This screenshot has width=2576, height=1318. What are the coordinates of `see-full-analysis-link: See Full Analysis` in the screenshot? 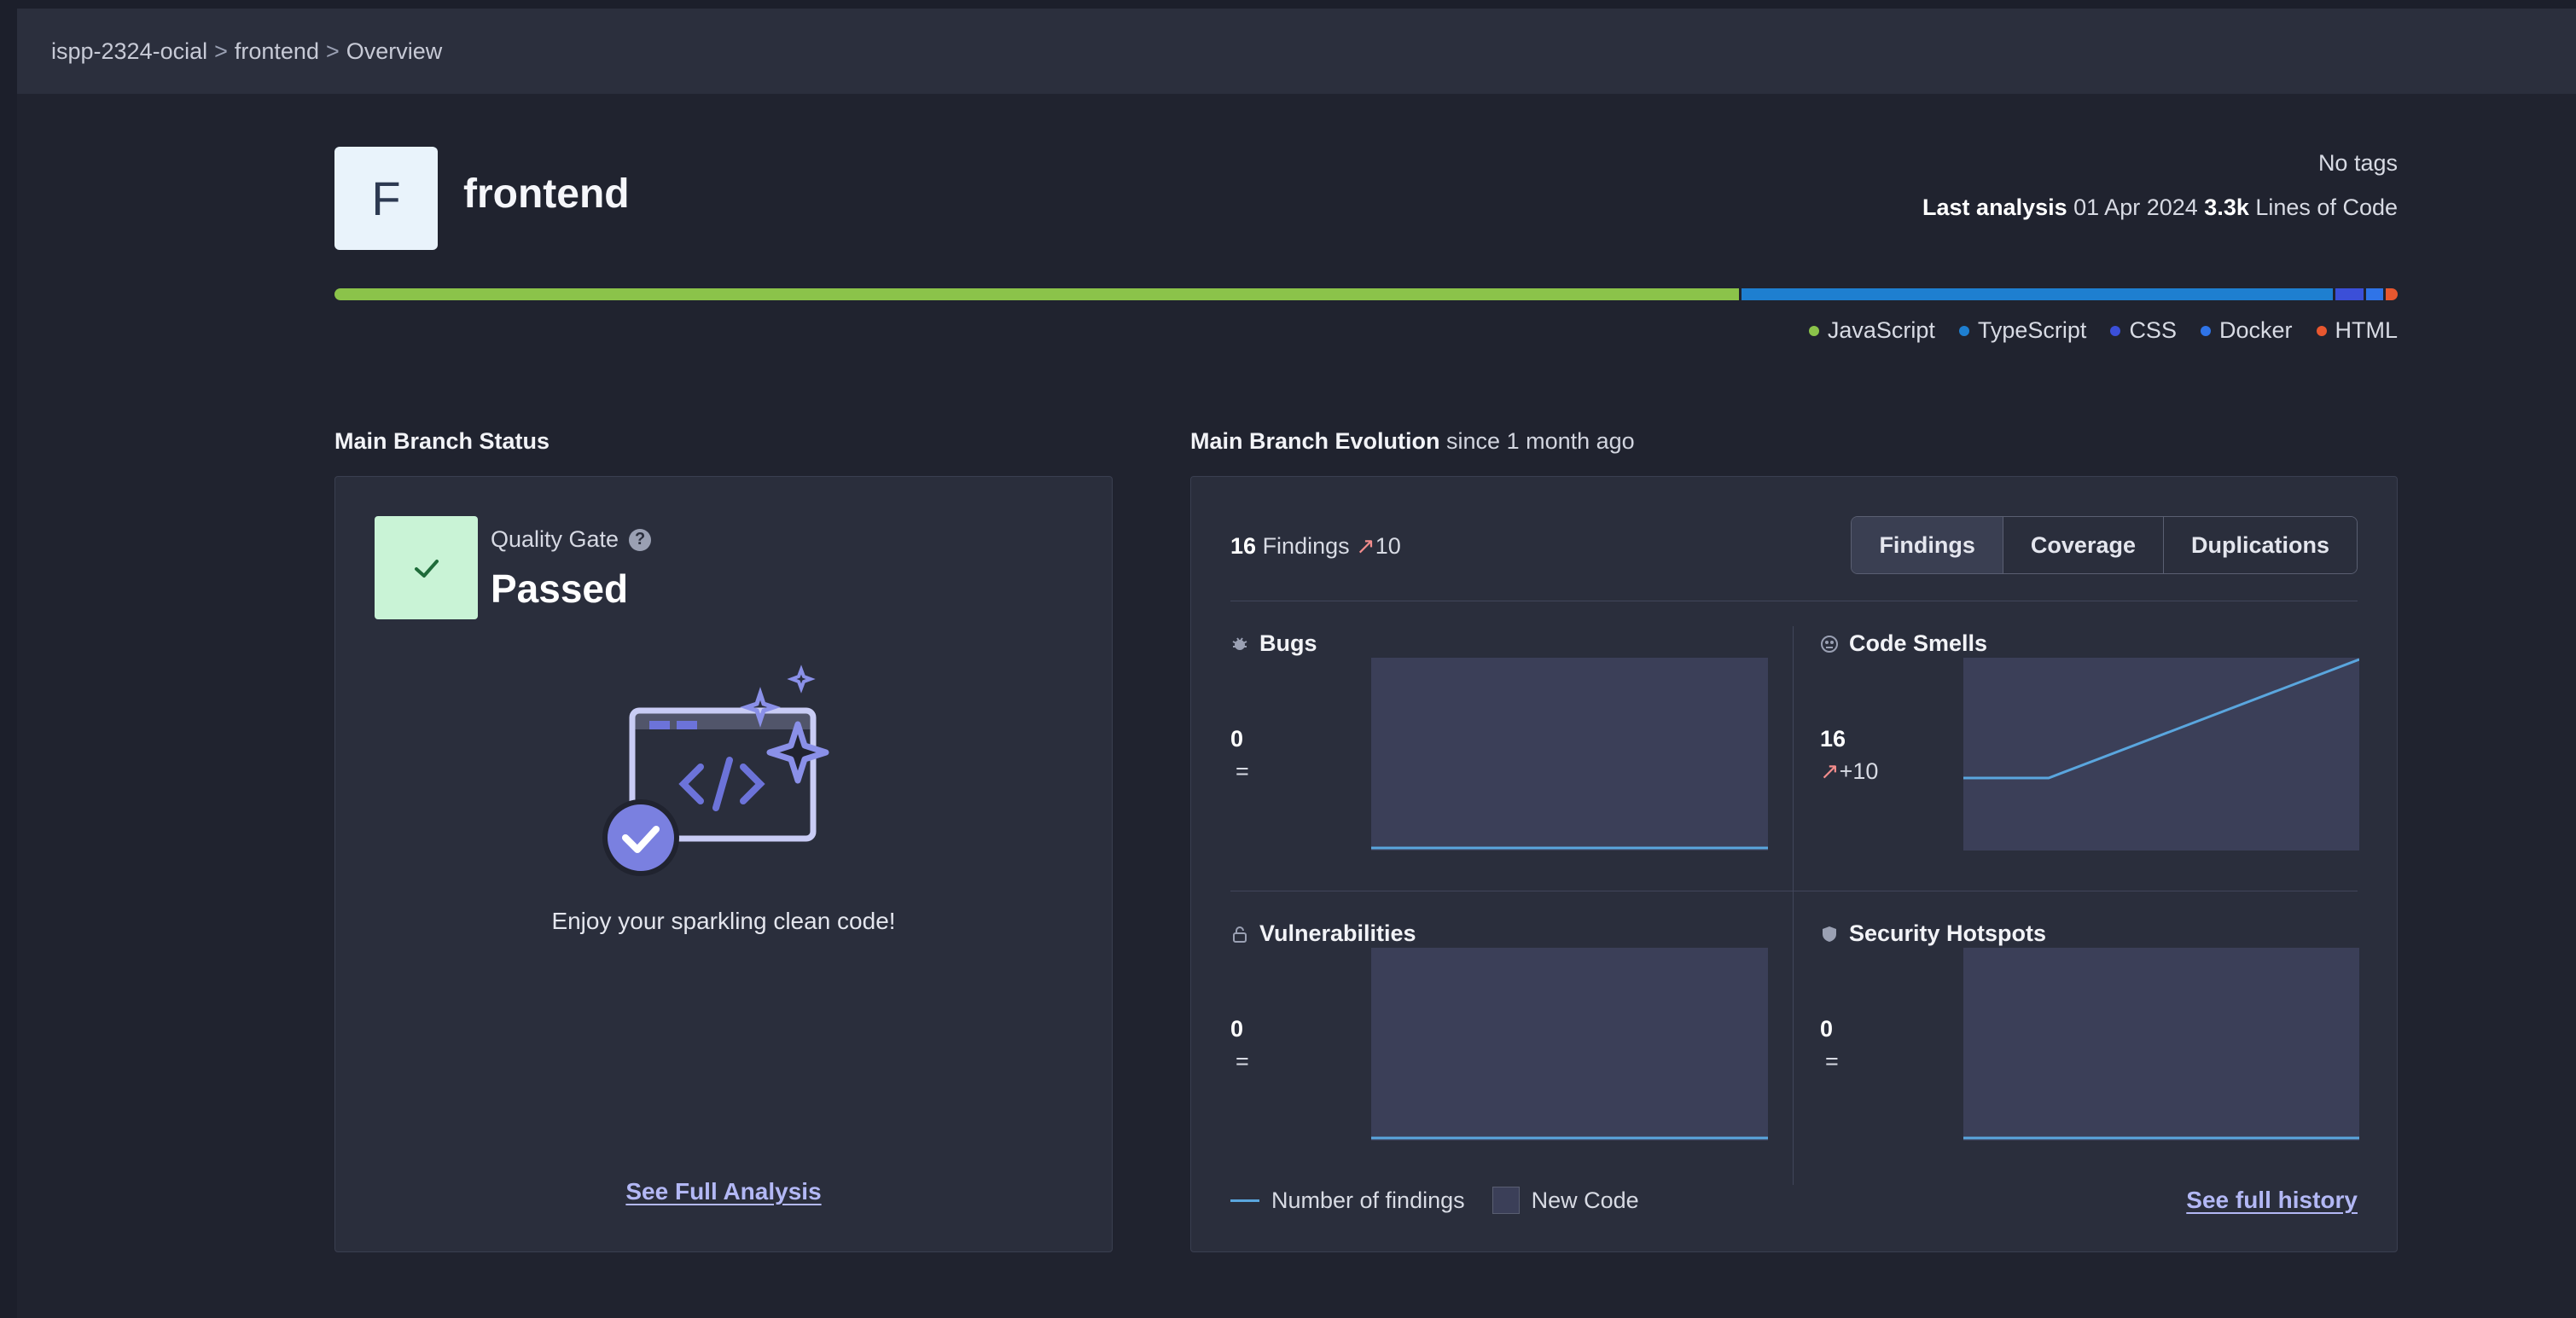 It's located at (723, 1191).